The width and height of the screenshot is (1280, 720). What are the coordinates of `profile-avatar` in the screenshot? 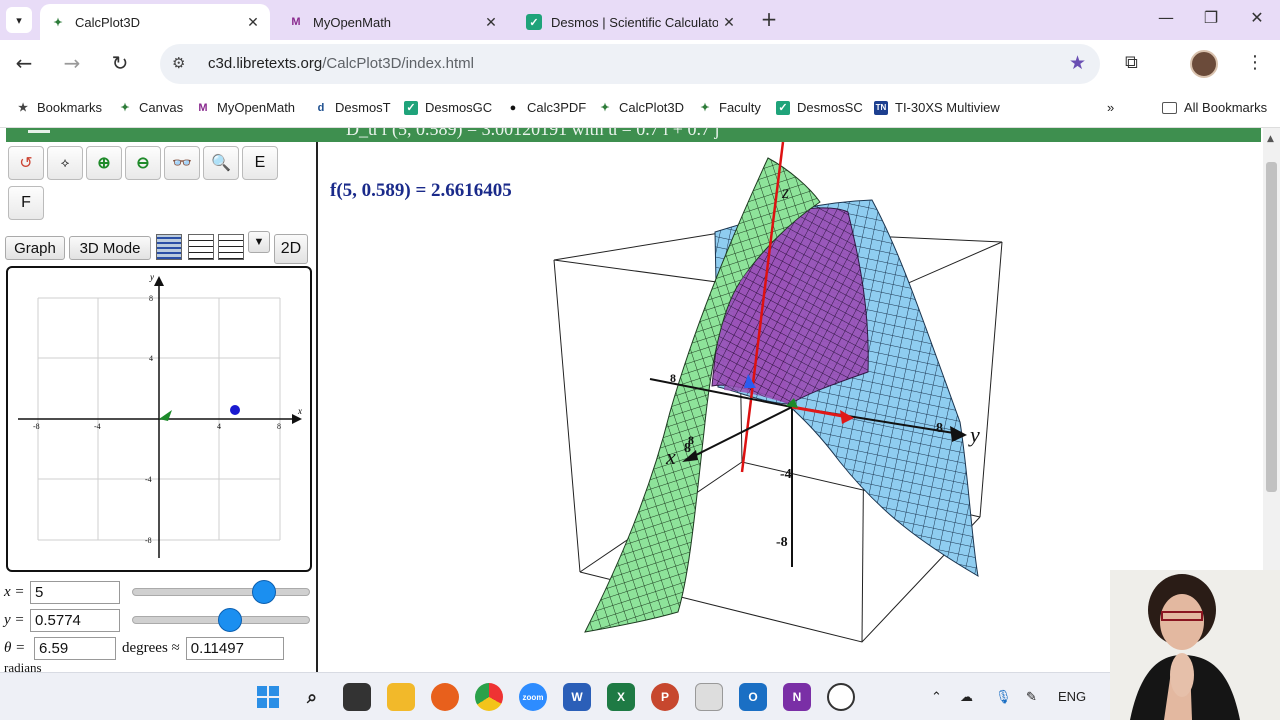 It's located at (1204, 64).